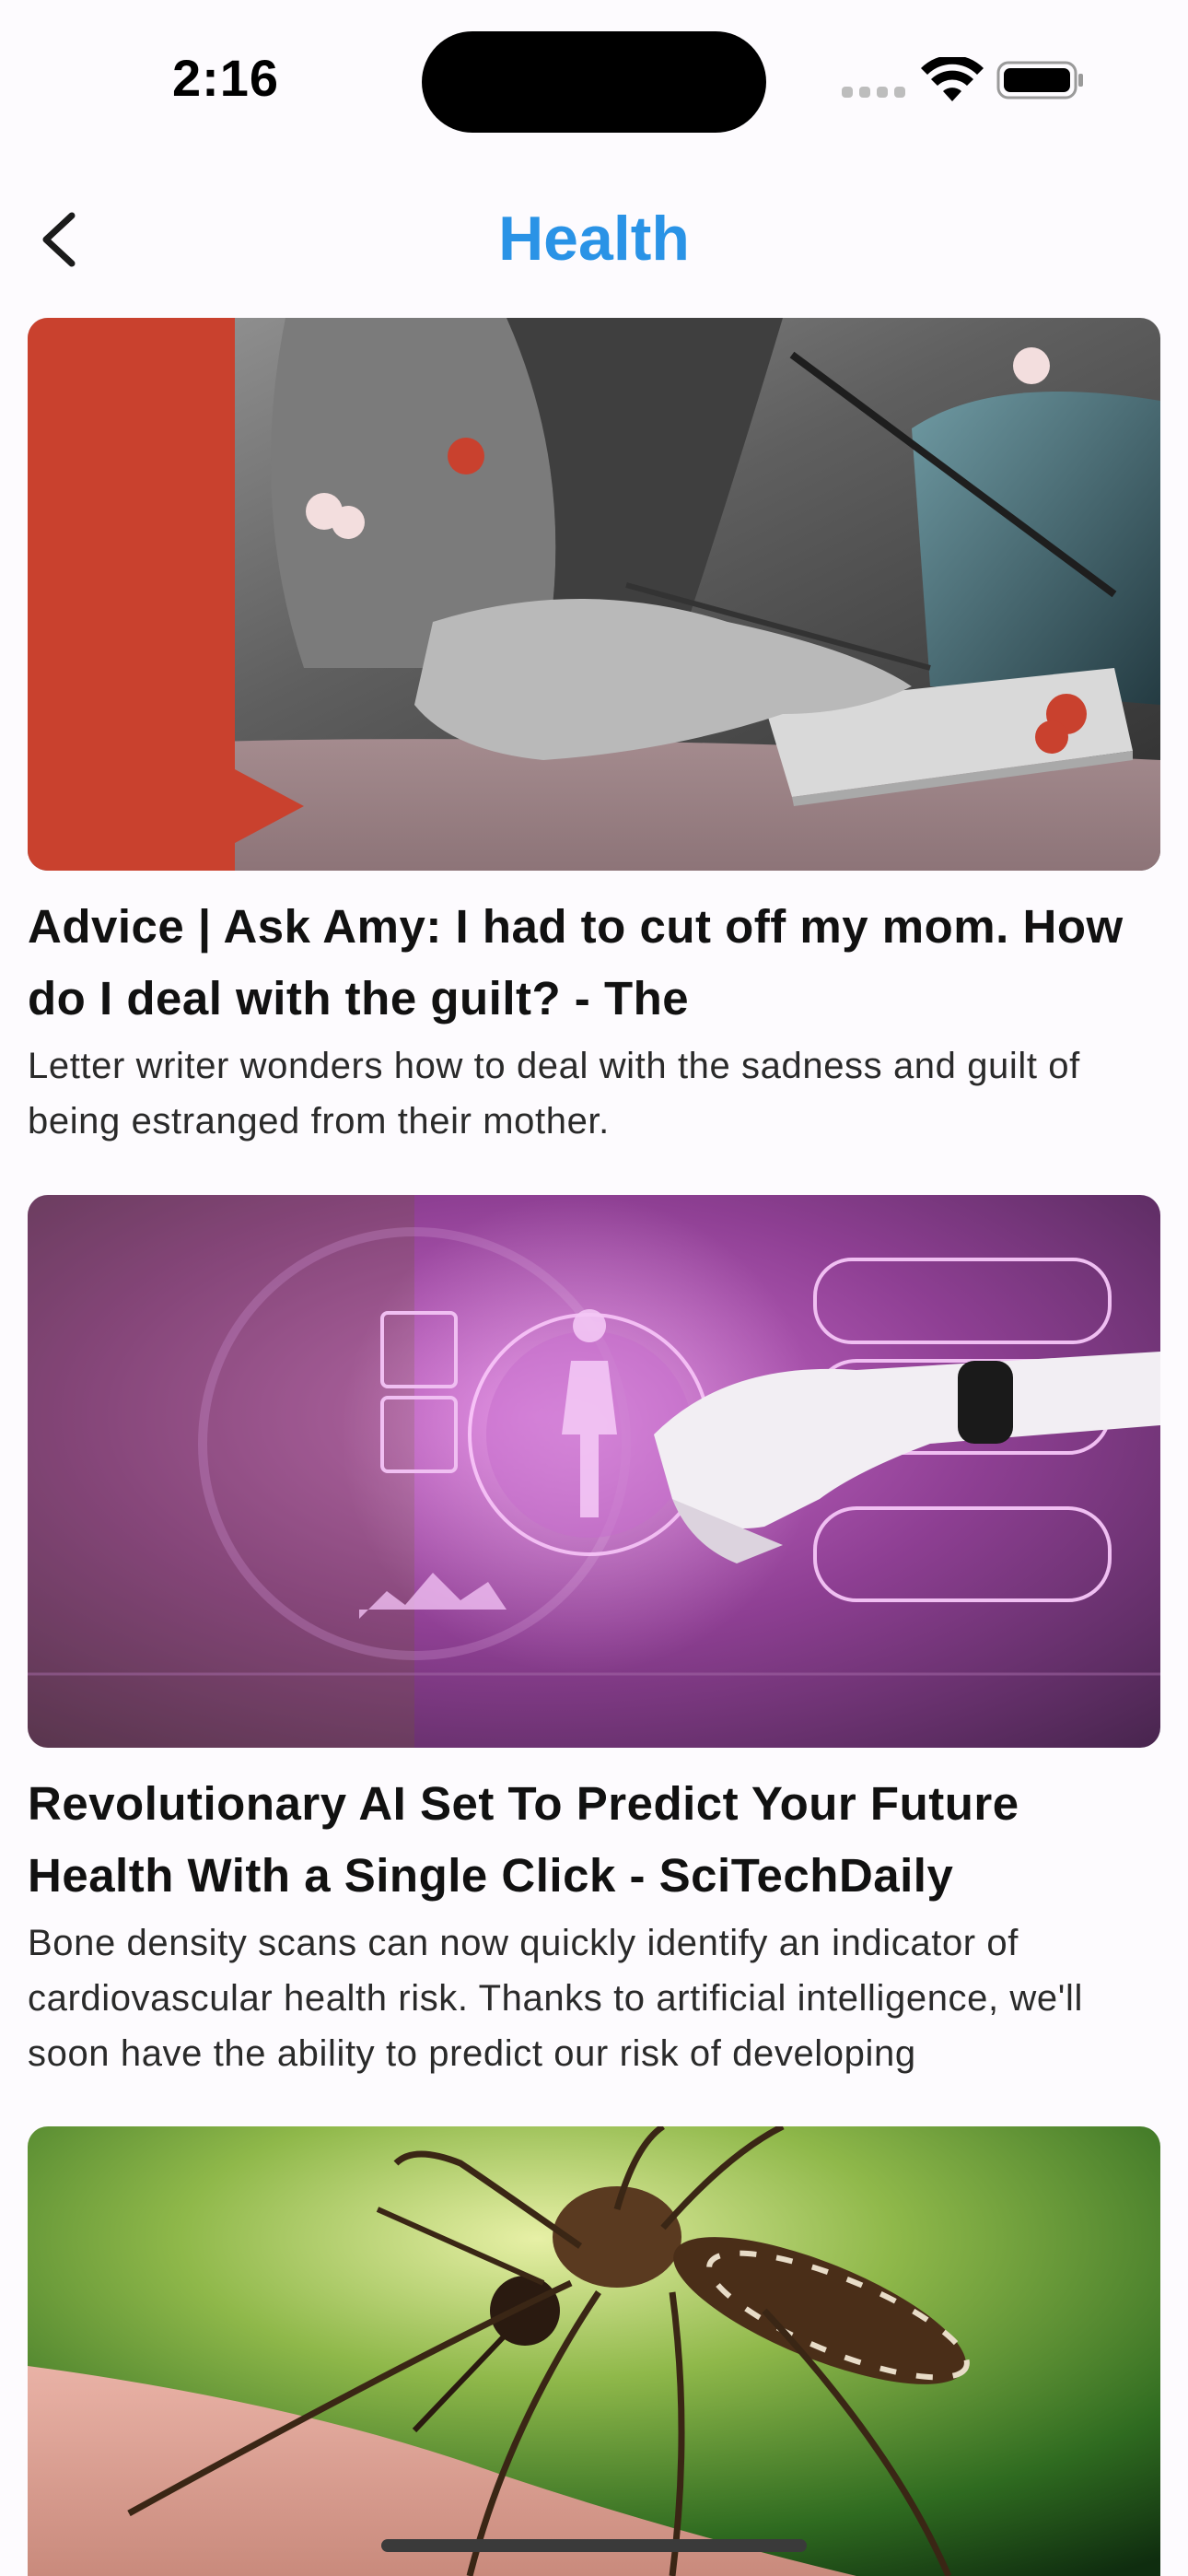 Image resolution: width=1188 pixels, height=2576 pixels. I want to click on home-indicator, so click(594, 2545).